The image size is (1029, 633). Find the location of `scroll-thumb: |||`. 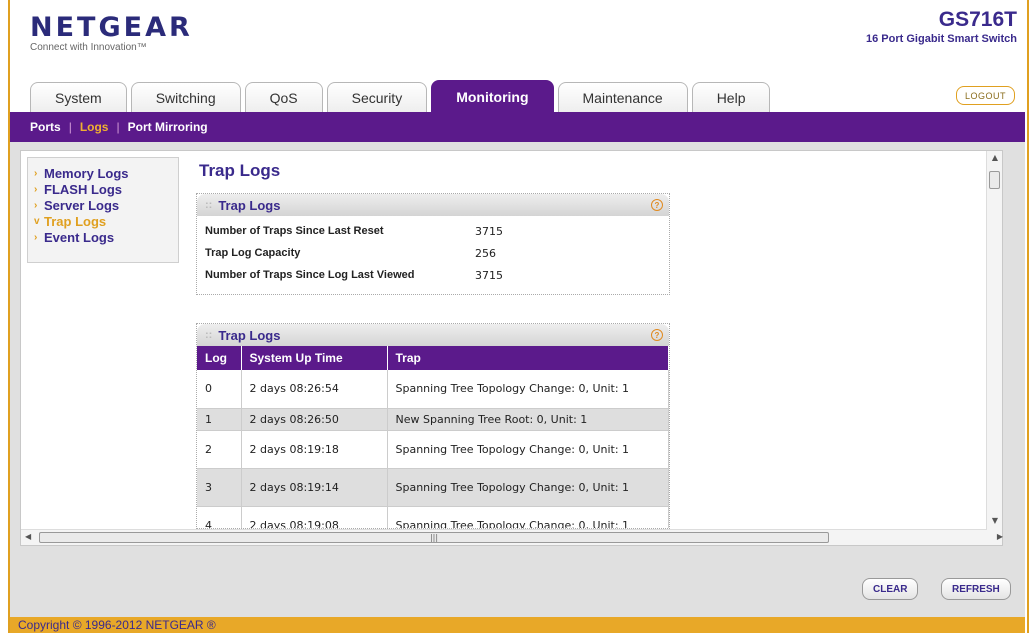

scroll-thumb: ||| is located at coordinates (434, 537).